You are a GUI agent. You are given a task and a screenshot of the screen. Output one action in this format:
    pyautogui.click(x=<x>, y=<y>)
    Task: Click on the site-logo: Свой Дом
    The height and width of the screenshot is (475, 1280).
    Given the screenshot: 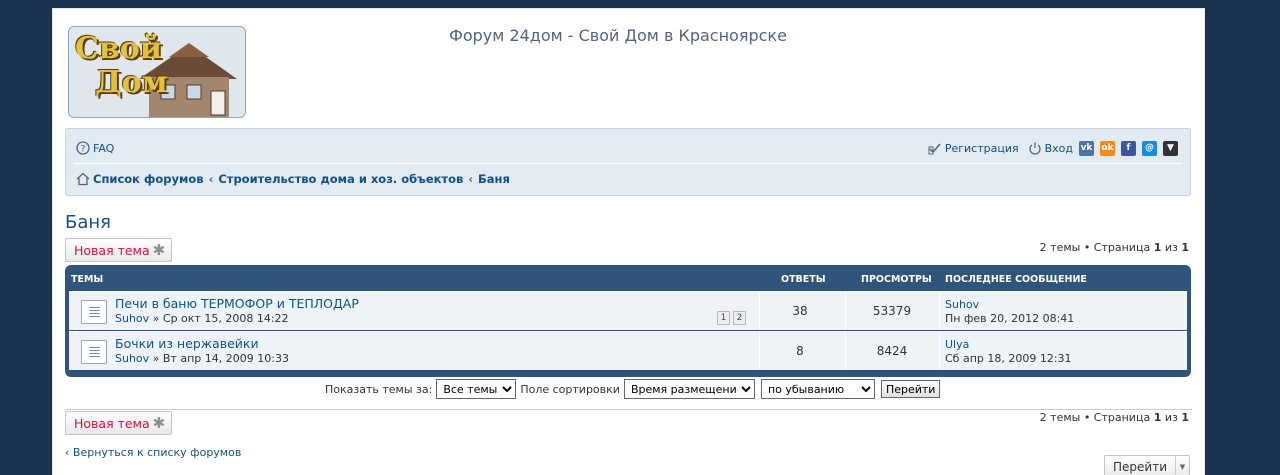 What is the action you would take?
    pyautogui.click(x=157, y=72)
    